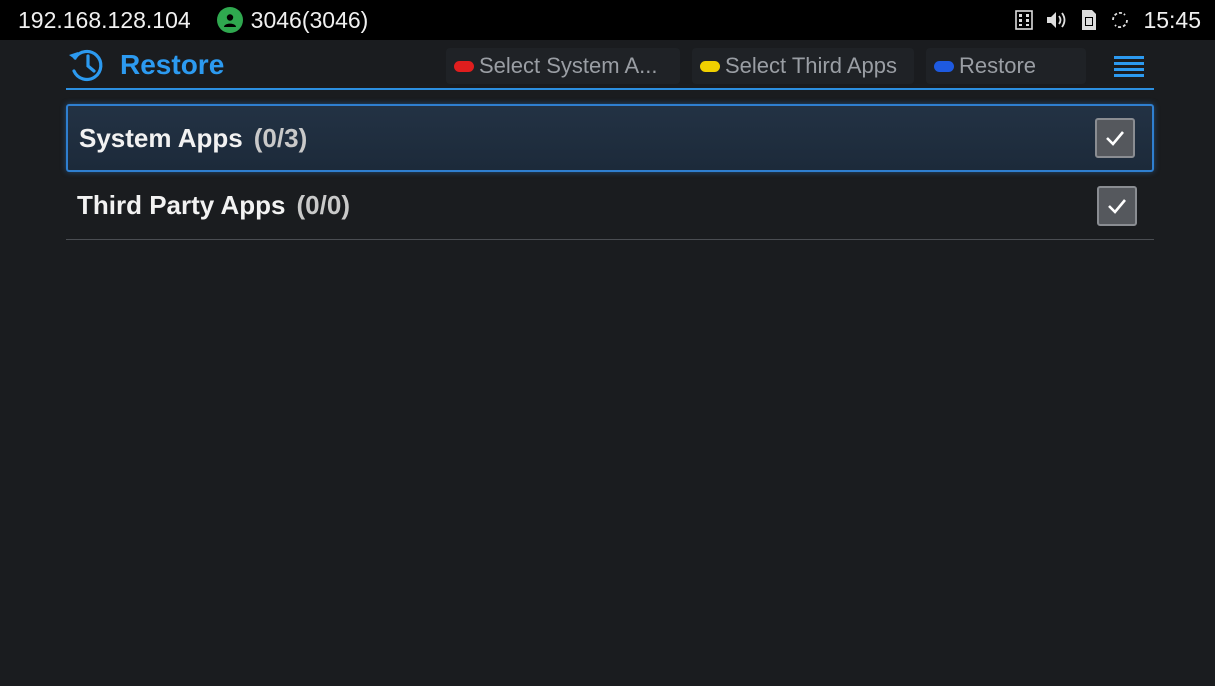  What do you see at coordinates (610, 89) in the screenshot?
I see `header-divider` at bounding box center [610, 89].